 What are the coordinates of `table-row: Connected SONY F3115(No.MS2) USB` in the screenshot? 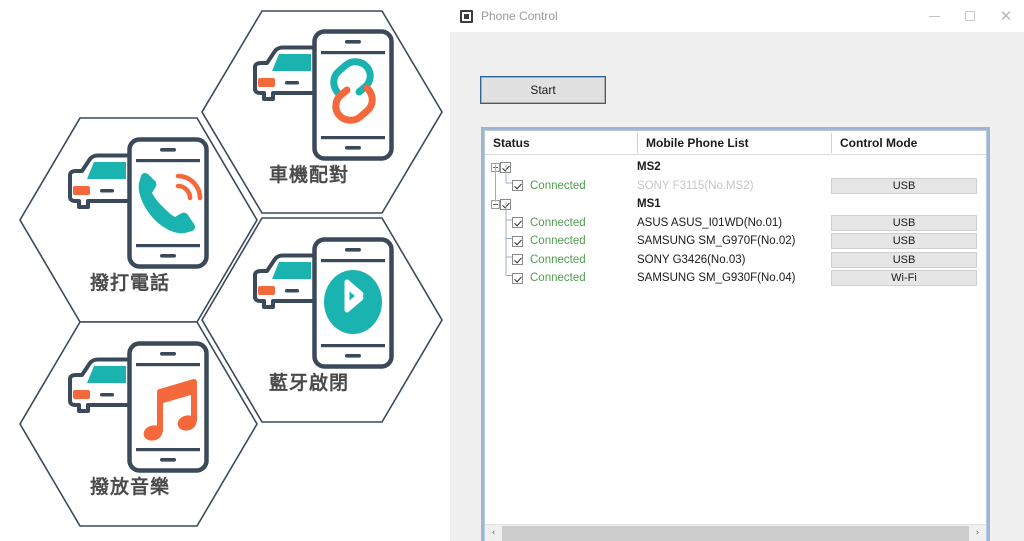 It's located at (735, 186).